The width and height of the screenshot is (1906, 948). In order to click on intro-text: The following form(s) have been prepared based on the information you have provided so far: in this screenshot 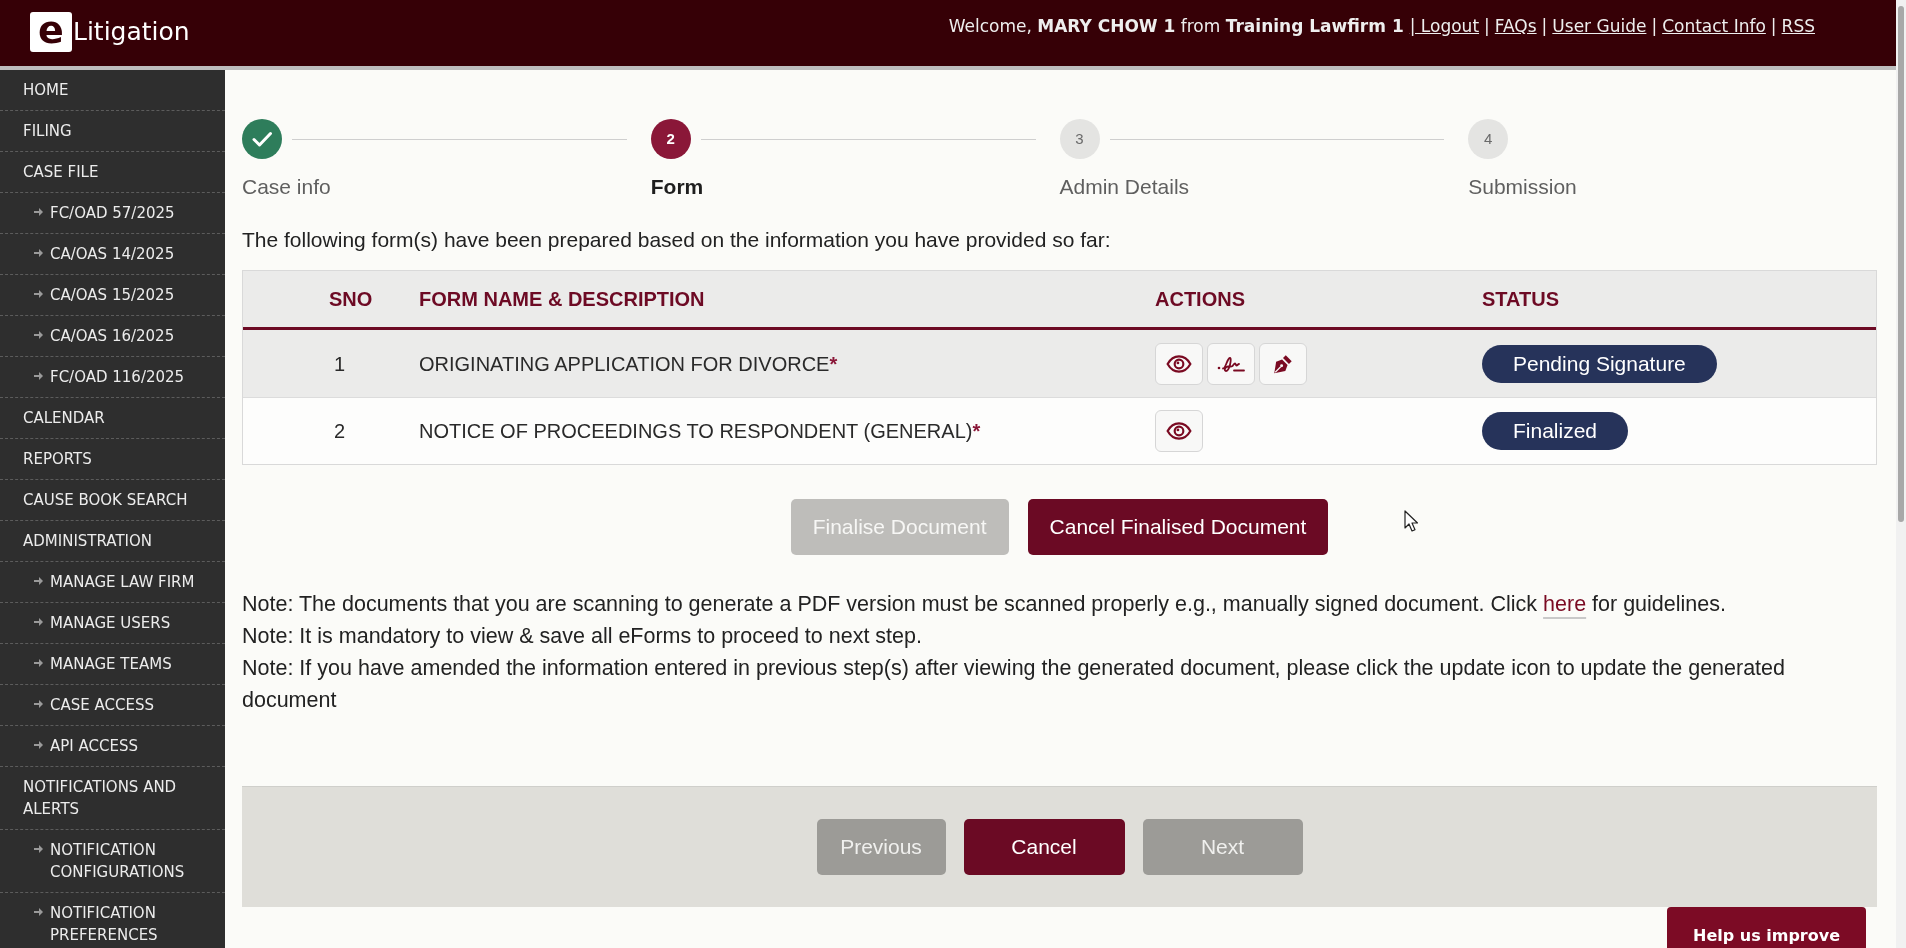, I will do `click(677, 240)`.